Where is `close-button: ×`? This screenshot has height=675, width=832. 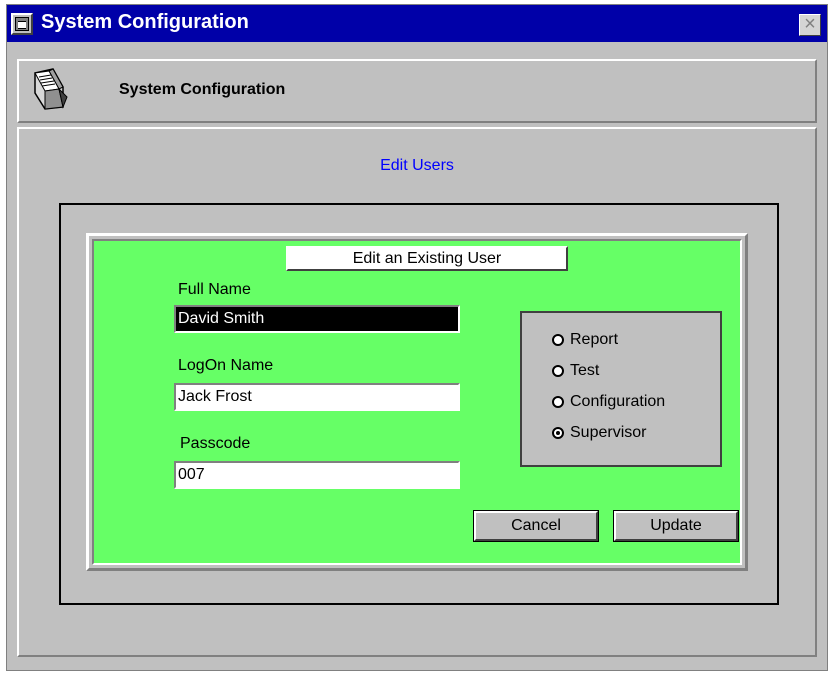 close-button: × is located at coordinates (810, 25).